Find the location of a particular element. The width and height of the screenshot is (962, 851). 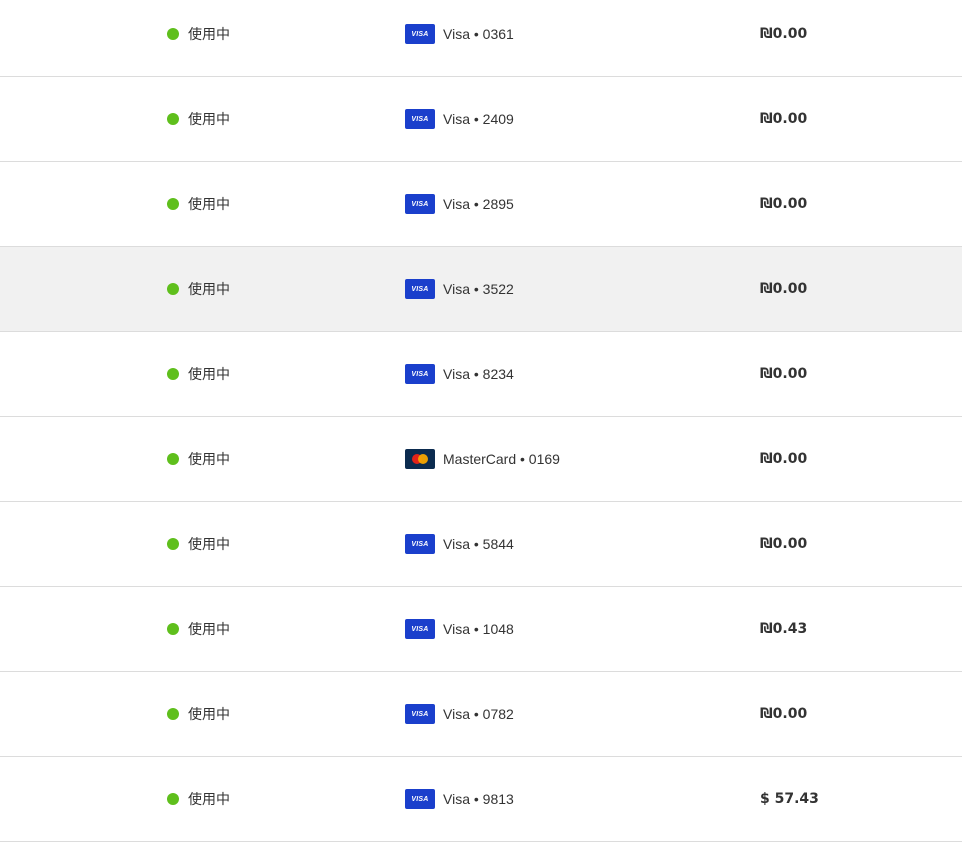

card-label: Visa • 5844 is located at coordinates (478, 544).